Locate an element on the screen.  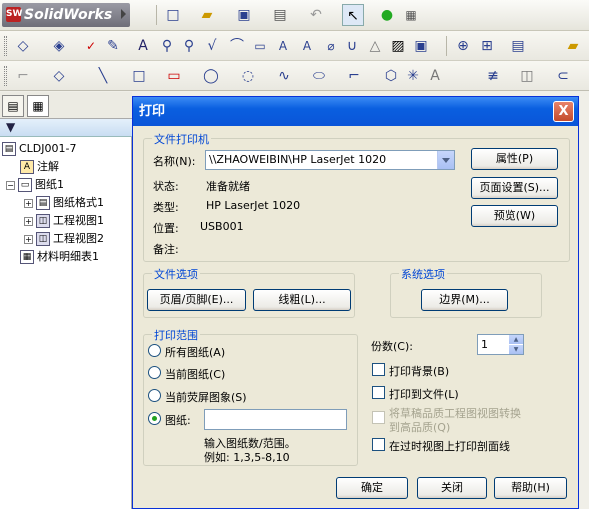
chevron-down-icon is located at coordinates (445, 160).